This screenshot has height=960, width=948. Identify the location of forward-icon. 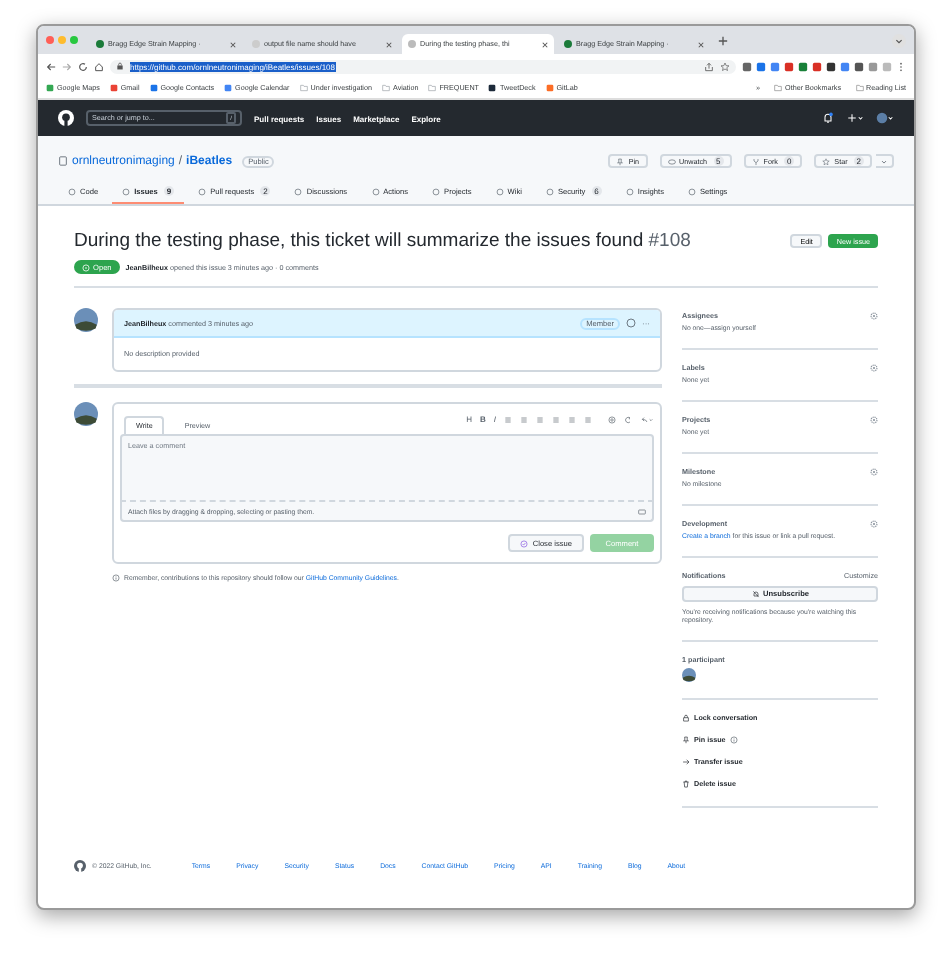
(67, 66).